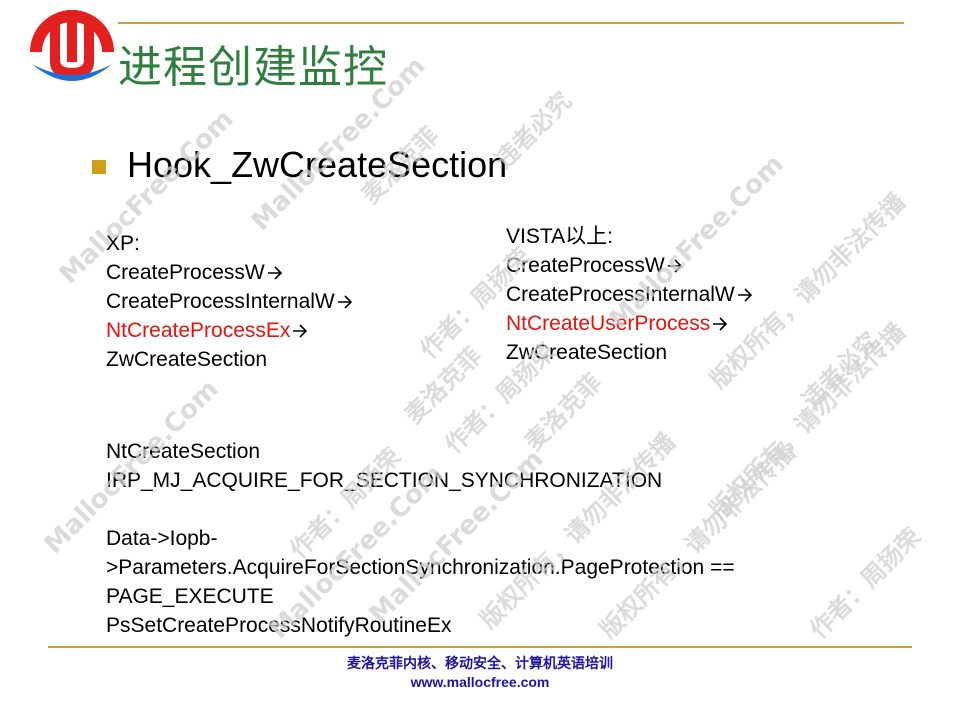 This screenshot has height=720, width=960. Describe the element at coordinates (253, 67) in the screenshot. I see `slide-title: 进程创建监控` at that location.